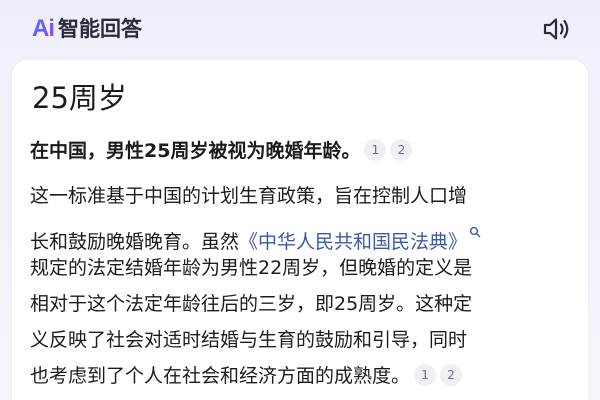 This screenshot has height=400, width=600. I want to click on speaker-icon, so click(556, 29).